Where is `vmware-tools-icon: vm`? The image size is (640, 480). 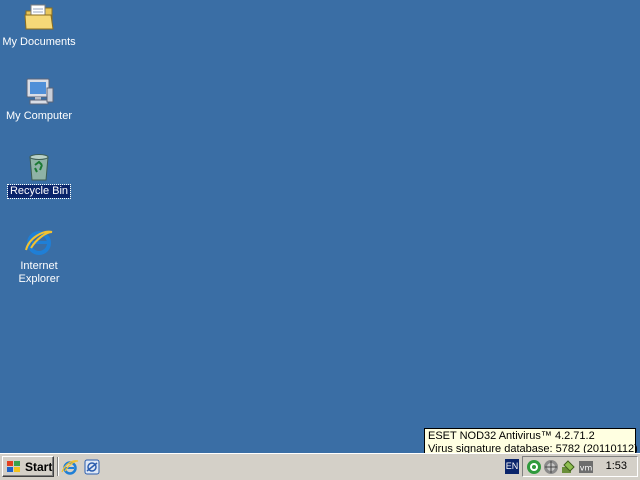 vmware-tools-icon: vm is located at coordinates (586, 467).